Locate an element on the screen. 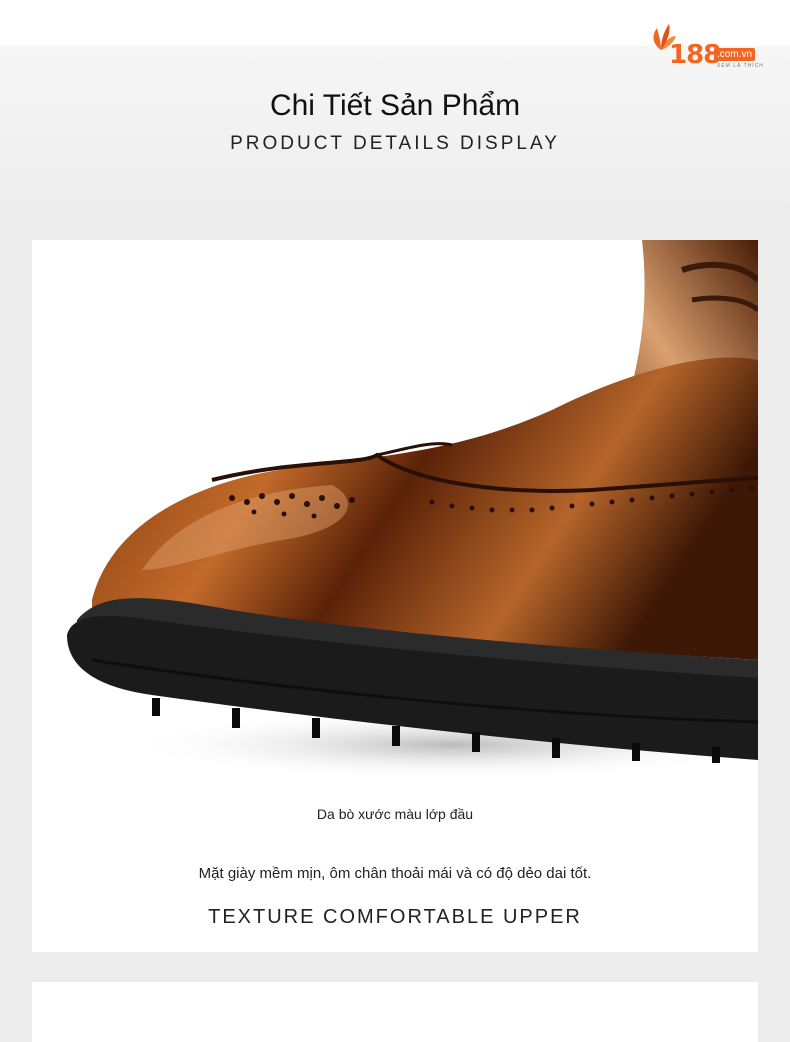 Image resolution: width=790 pixels, height=1042 pixels. site-logo: 188 .com.vn XEM LÀ THÍCH is located at coordinates (709, 47).